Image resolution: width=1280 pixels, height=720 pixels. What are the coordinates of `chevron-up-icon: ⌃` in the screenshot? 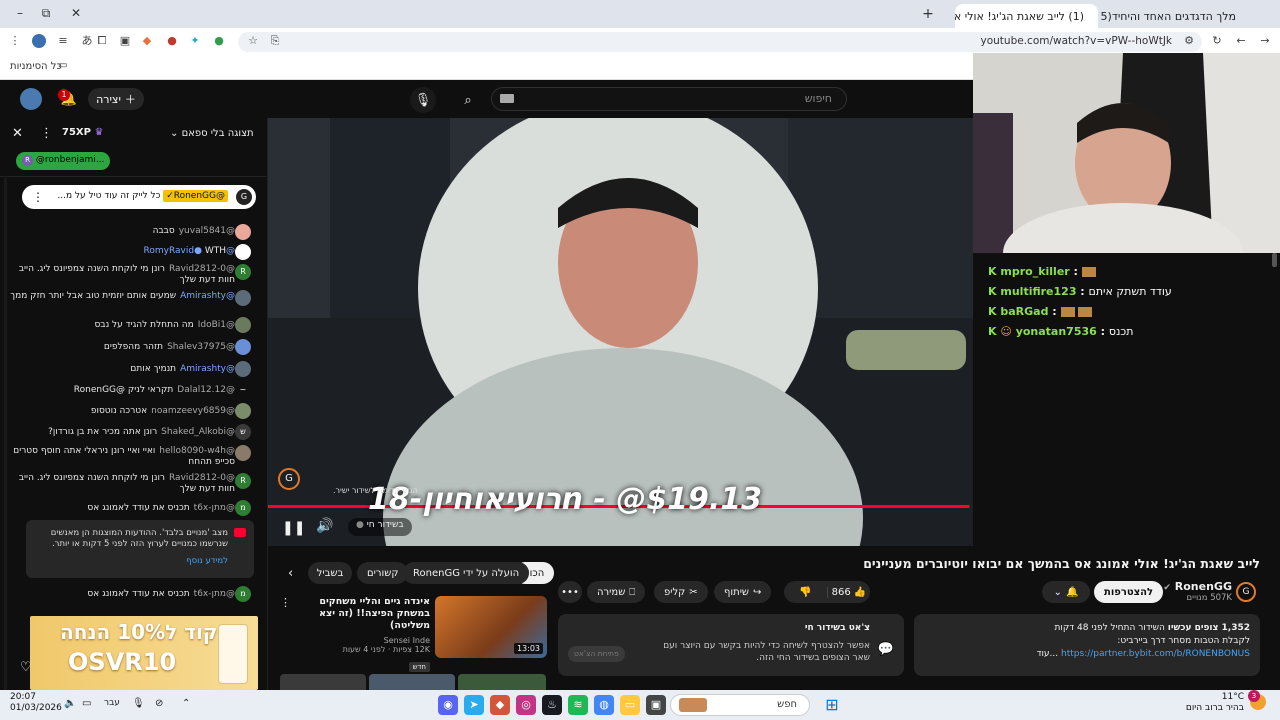 It's located at (186, 703).